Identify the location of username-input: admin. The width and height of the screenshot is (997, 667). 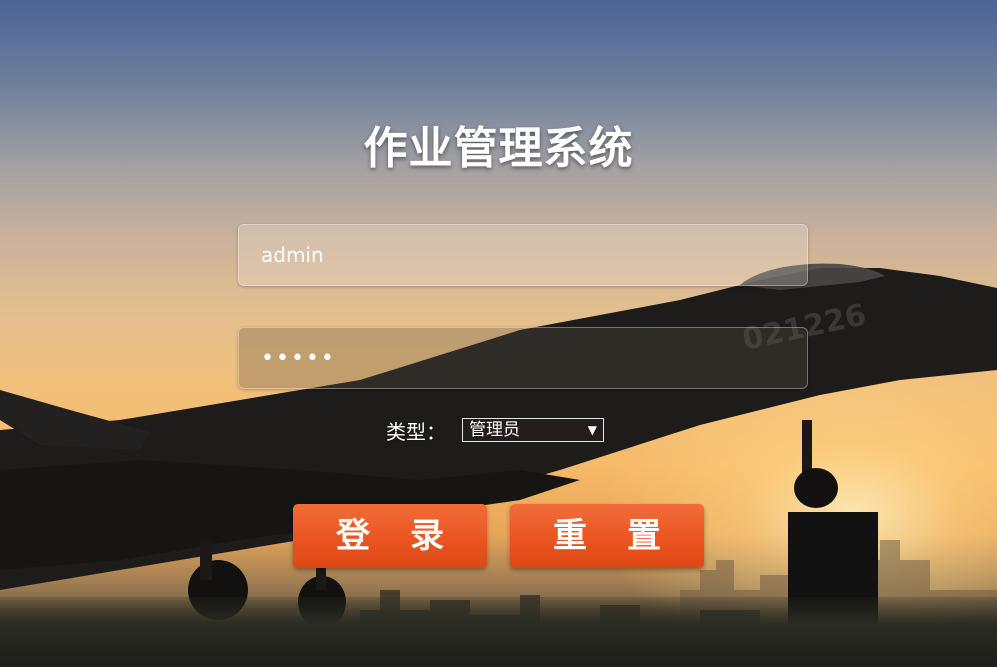
(523, 255).